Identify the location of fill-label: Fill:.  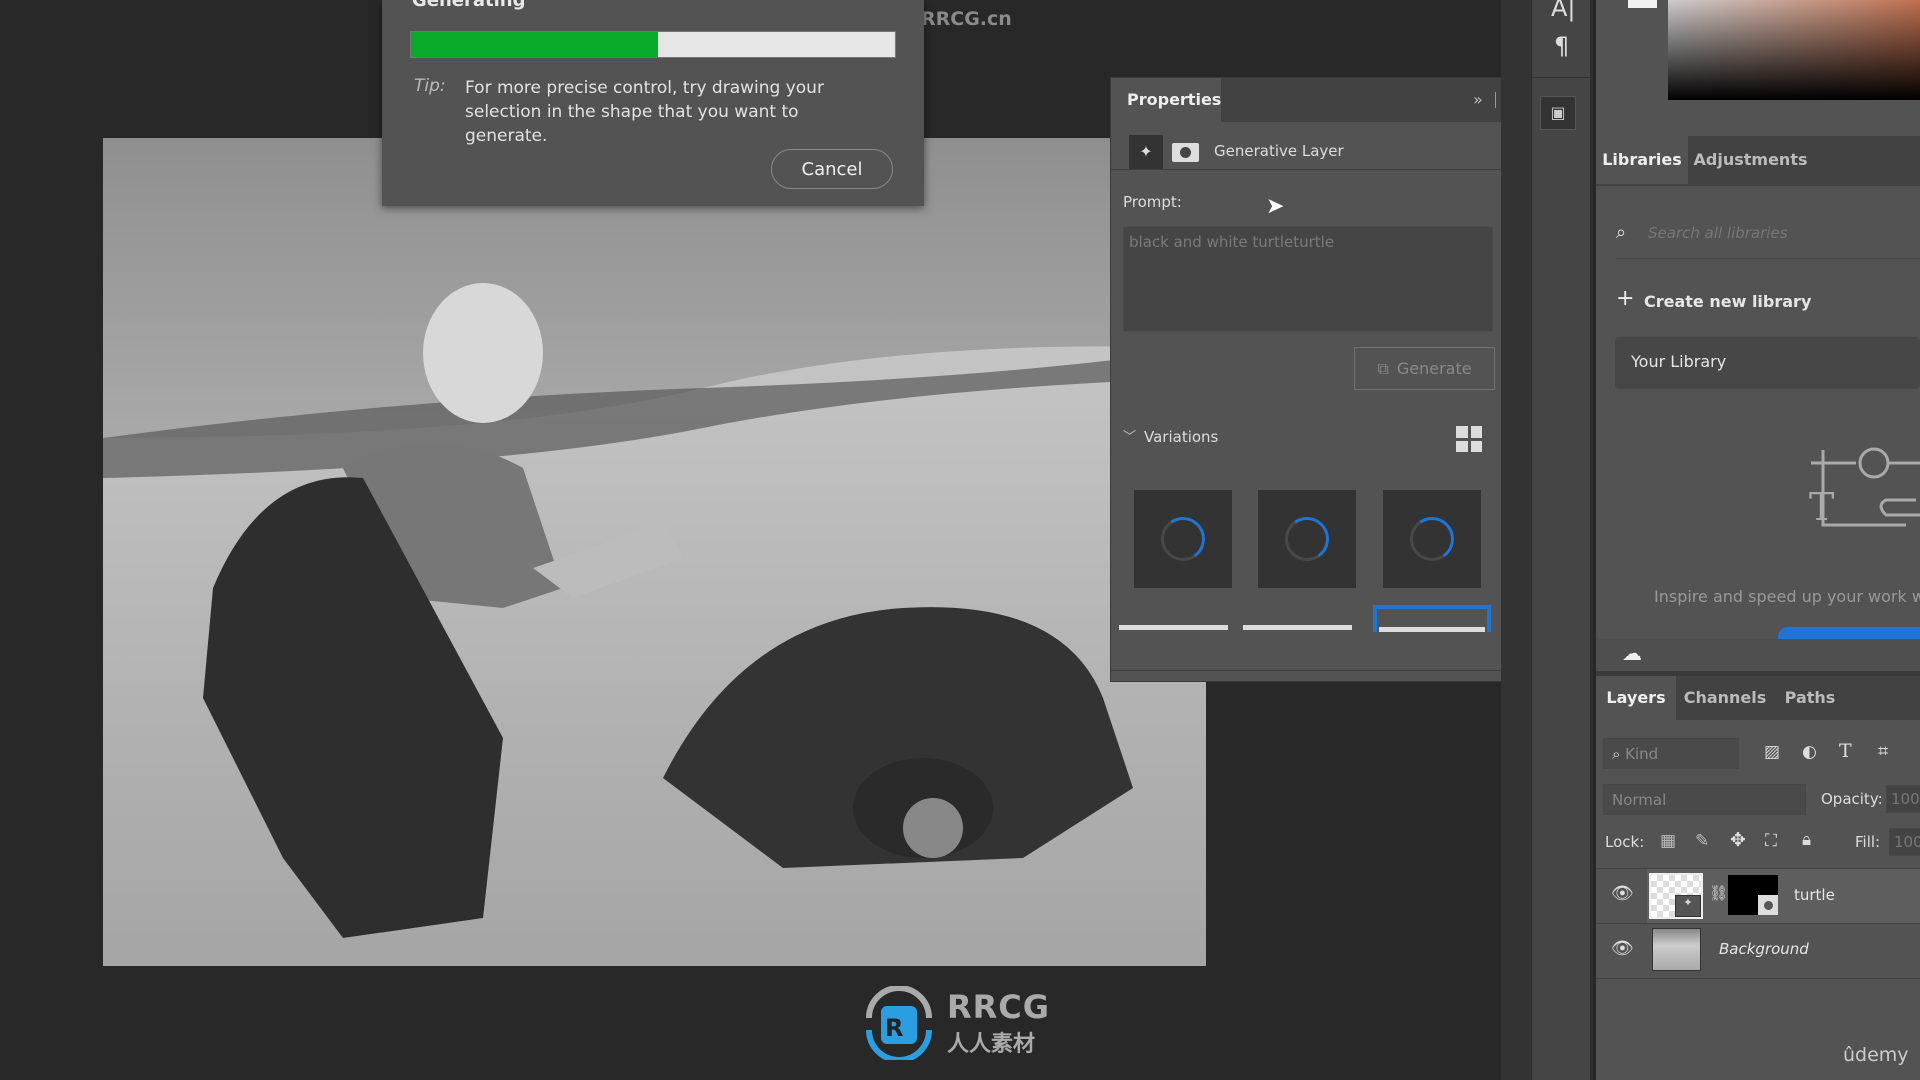
(1868, 842).